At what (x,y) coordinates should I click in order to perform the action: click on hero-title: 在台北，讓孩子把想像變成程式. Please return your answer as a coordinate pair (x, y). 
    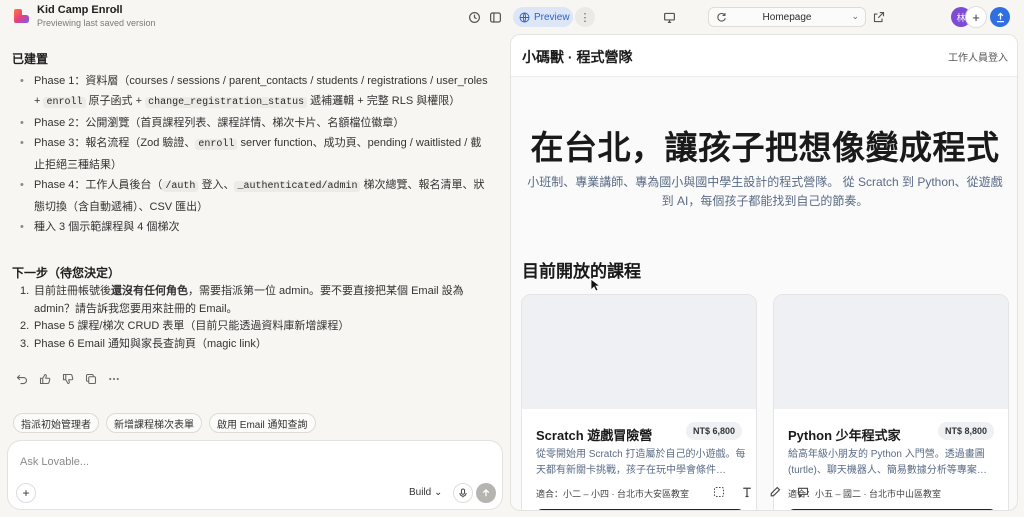
    Looking at the image, I should click on (765, 147).